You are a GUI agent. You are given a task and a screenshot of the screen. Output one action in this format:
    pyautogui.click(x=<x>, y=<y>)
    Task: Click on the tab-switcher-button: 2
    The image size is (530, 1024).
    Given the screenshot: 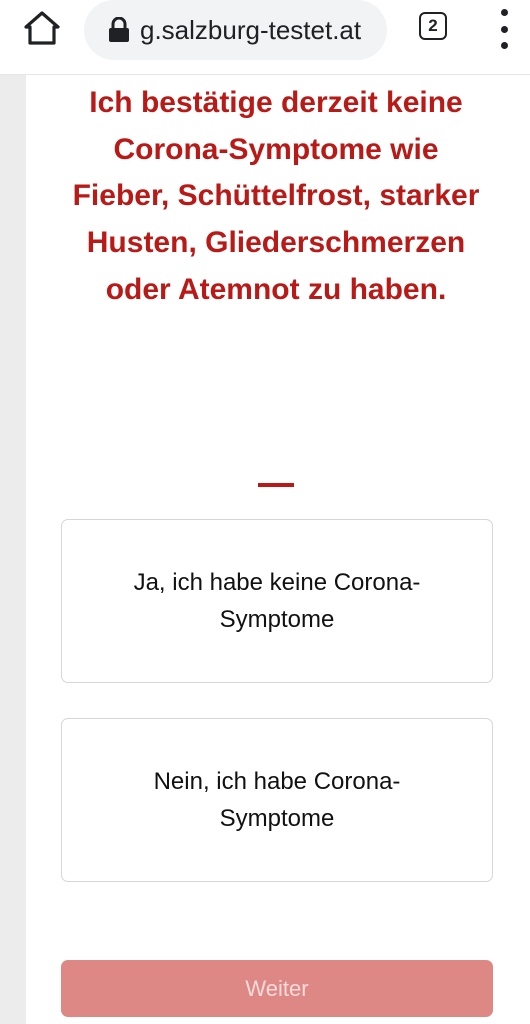 What is the action you would take?
    pyautogui.click(x=435, y=28)
    